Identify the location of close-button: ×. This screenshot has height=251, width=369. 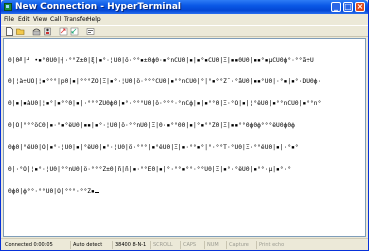
(360, 7).